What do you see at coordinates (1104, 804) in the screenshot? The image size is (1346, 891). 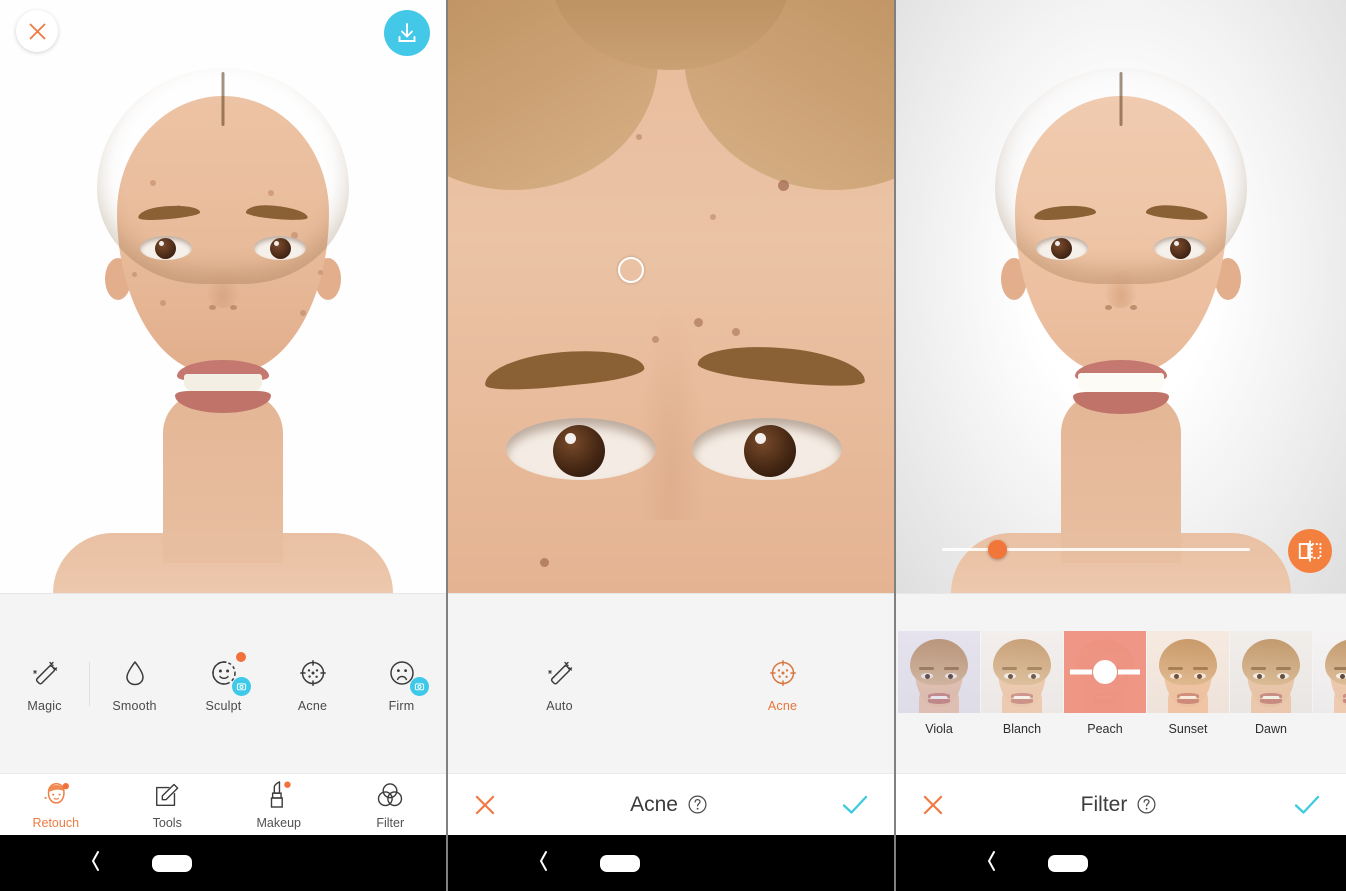 I see `page-title: Filter` at bounding box center [1104, 804].